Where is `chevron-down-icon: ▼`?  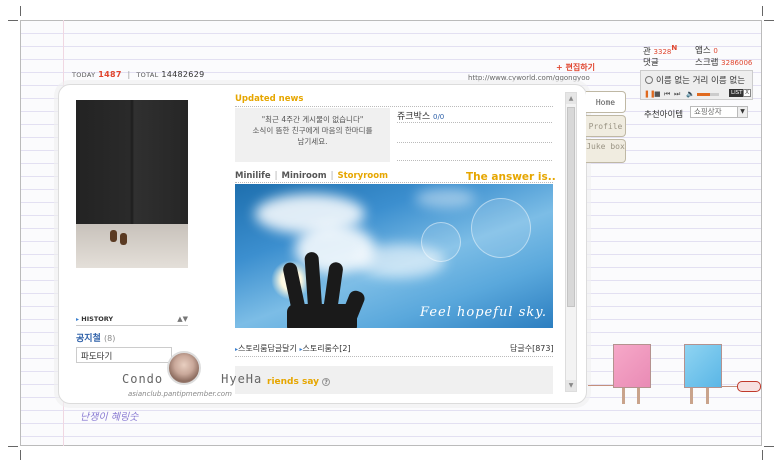
chevron-down-icon: ▼ is located at coordinates (742, 112).